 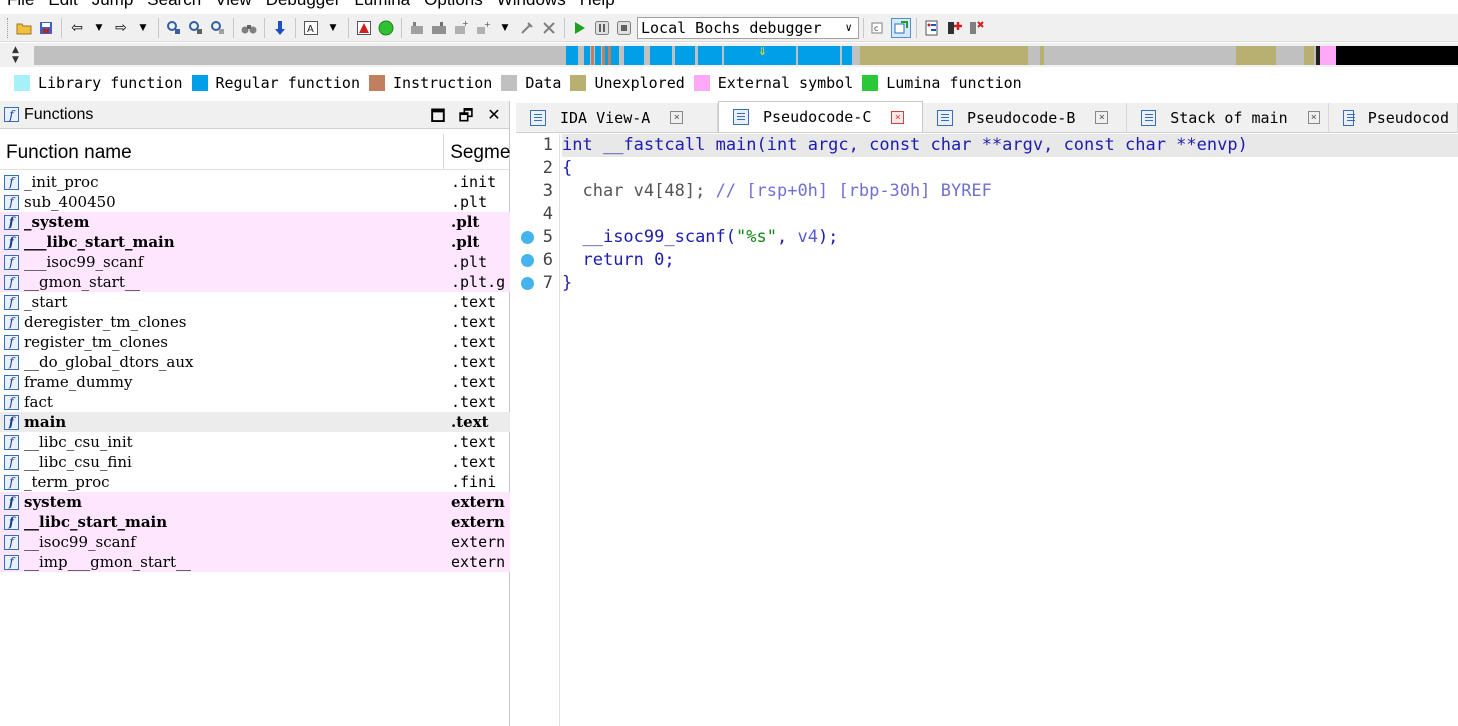 I want to click on function-row: f _start .text, so click(x=255, y=302).